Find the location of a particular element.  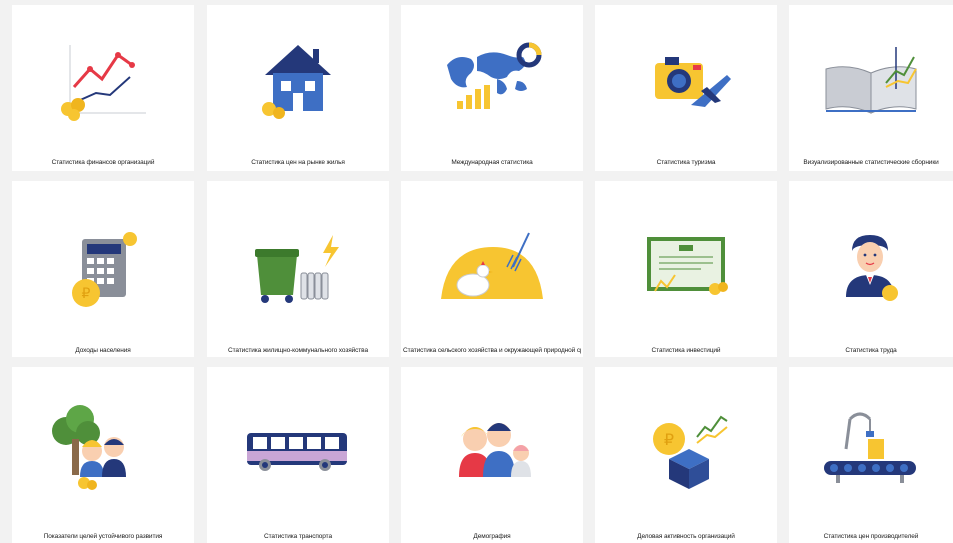

camera-plane-icon is located at coordinates (693, 82).